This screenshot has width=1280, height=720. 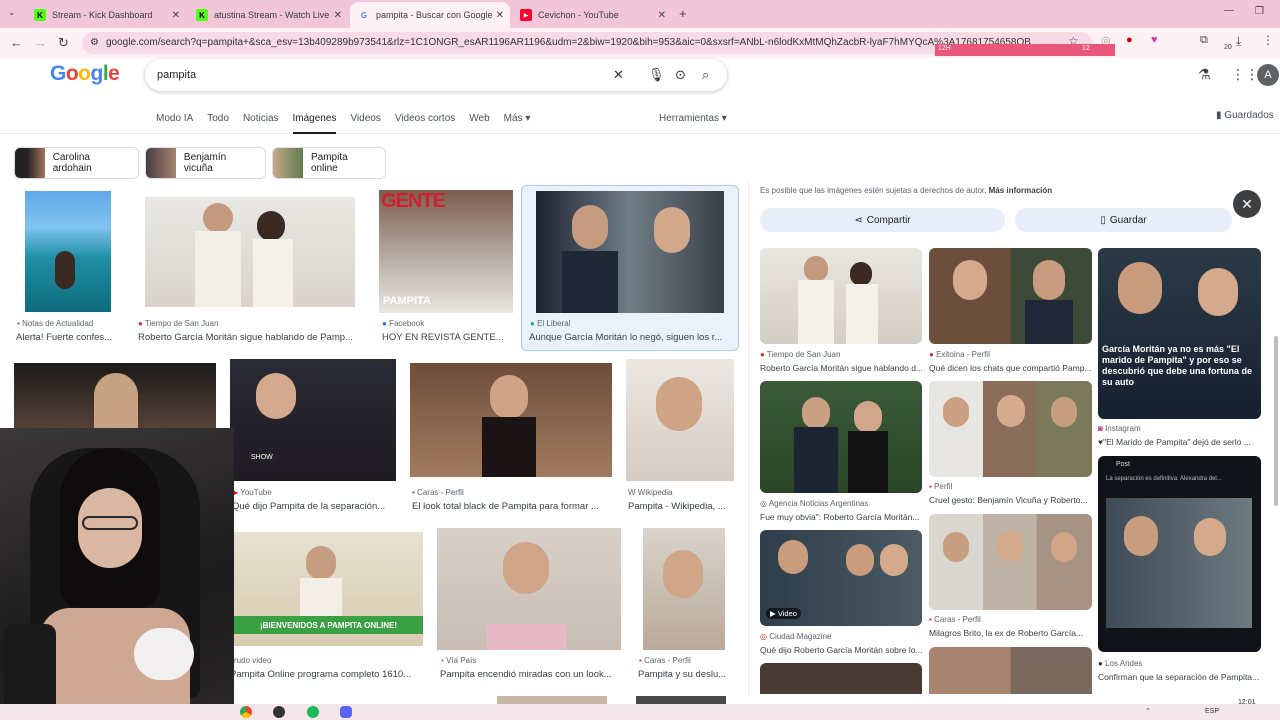 I want to click on app-icon, so click(x=279, y=712).